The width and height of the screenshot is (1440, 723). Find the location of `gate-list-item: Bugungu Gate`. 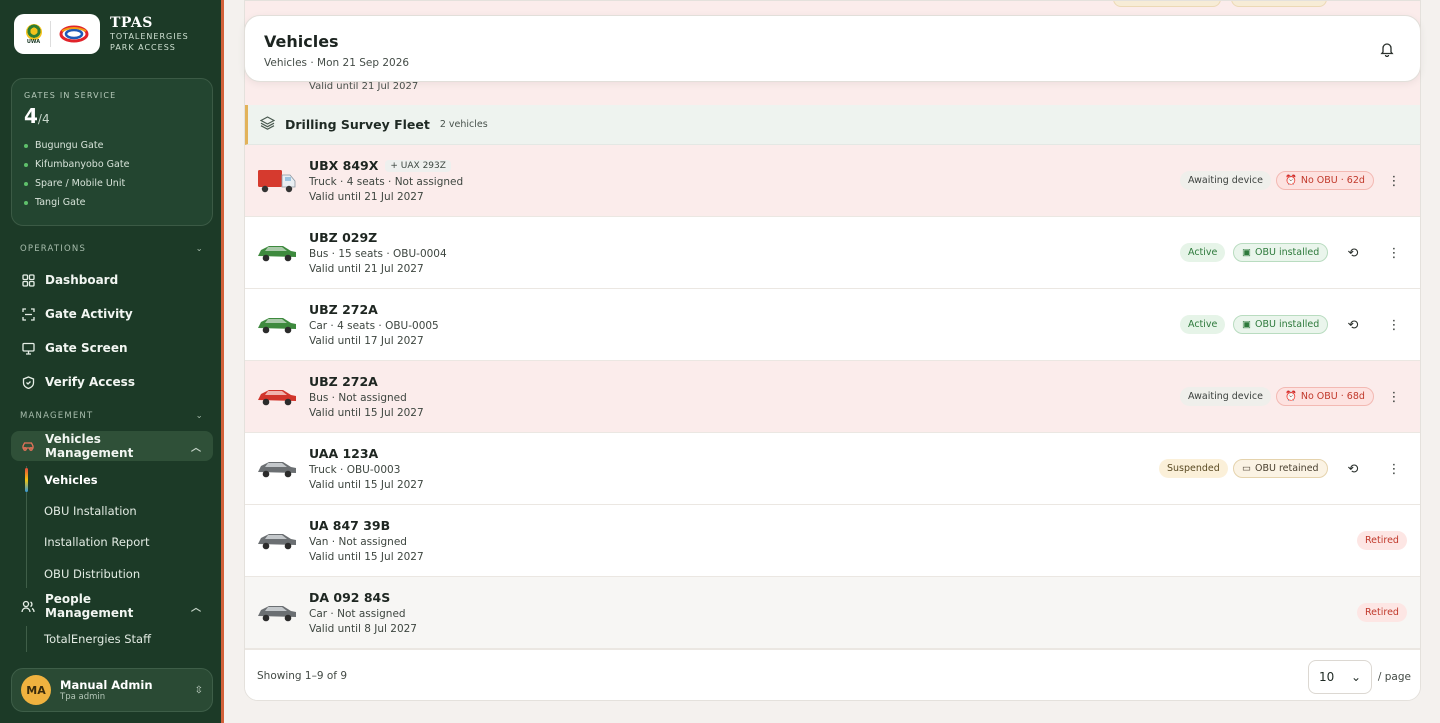

gate-list-item: Bugungu Gate is located at coordinates (112, 145).